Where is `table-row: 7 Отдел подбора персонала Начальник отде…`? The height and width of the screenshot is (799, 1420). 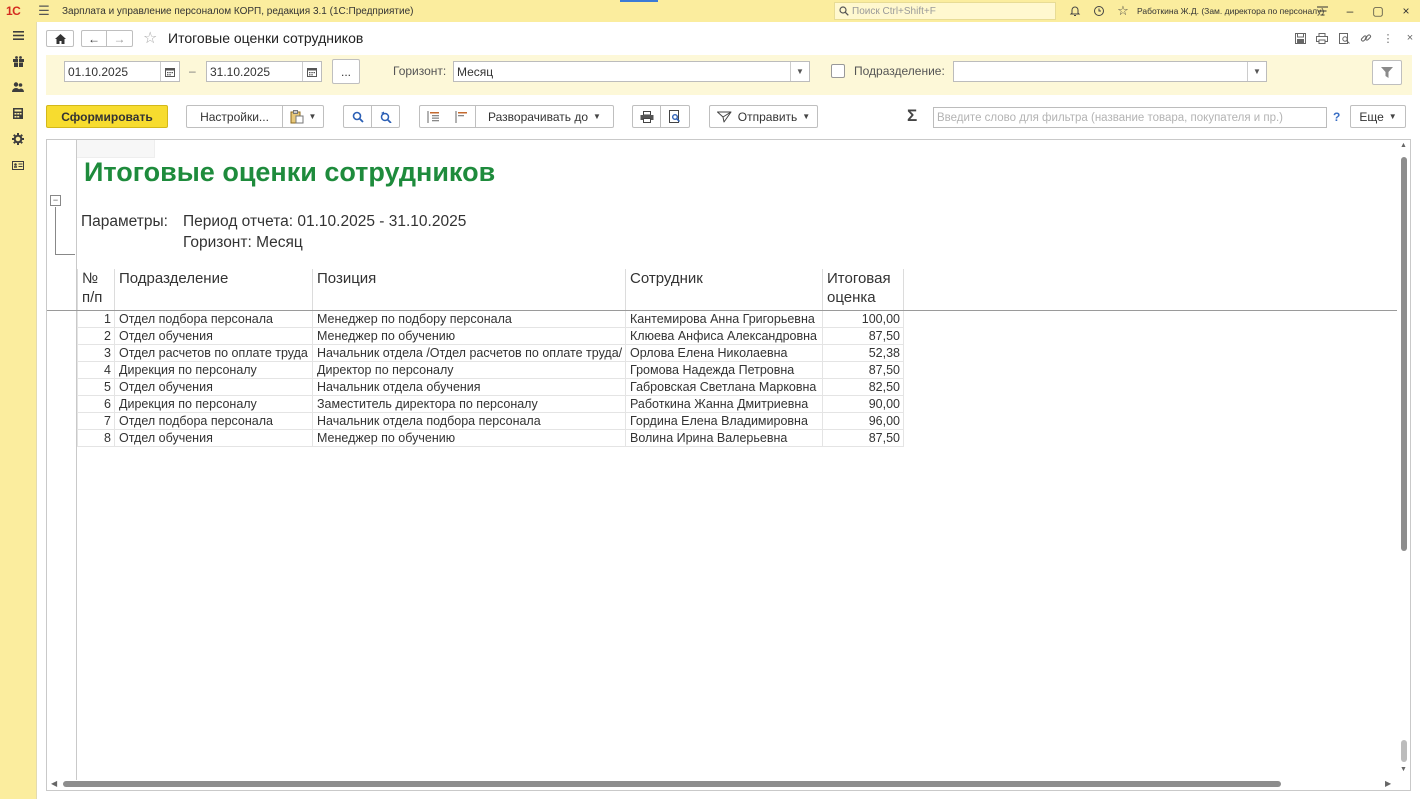
table-row: 7 Отдел подбора персонала Начальник отде… is located at coordinates (490, 421).